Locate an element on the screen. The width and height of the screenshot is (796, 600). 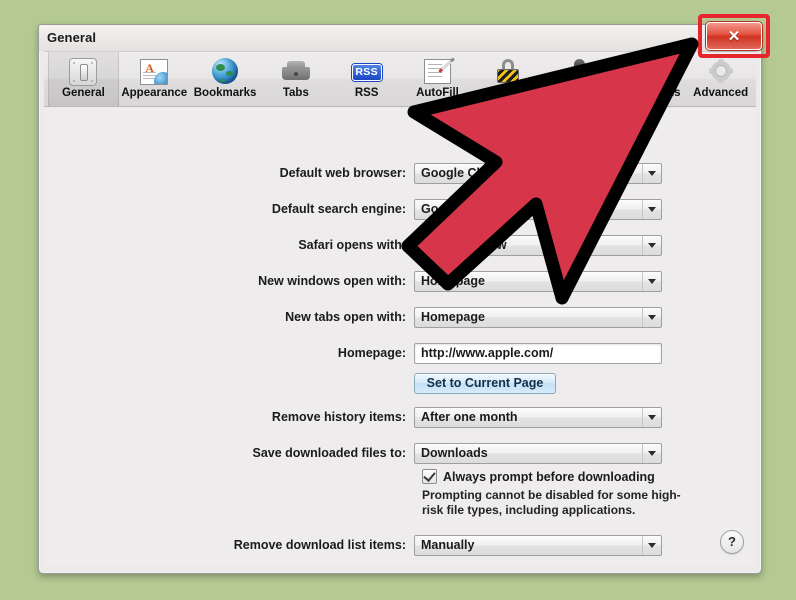
toolbar-item-extensions: Extensions is located at coordinates (649, 79).